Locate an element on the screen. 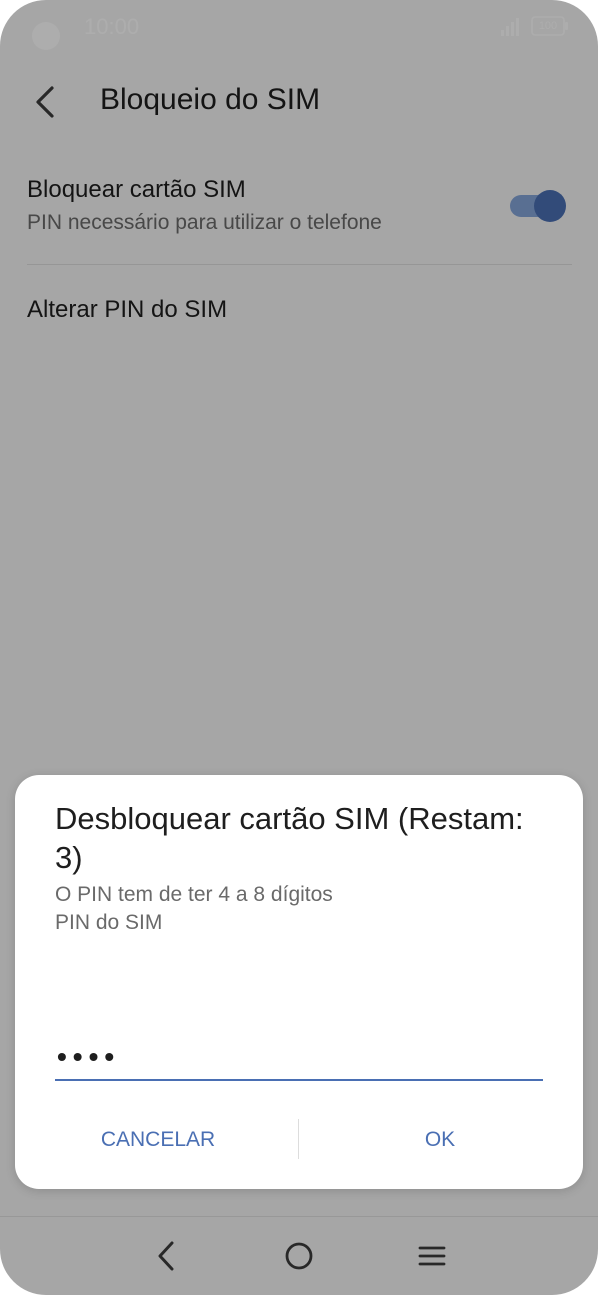 Image resolution: width=598 pixels, height=1295 pixels. dialog-hint: O PIN tem de ter 4 a 8 dígitos is located at coordinates (194, 894).